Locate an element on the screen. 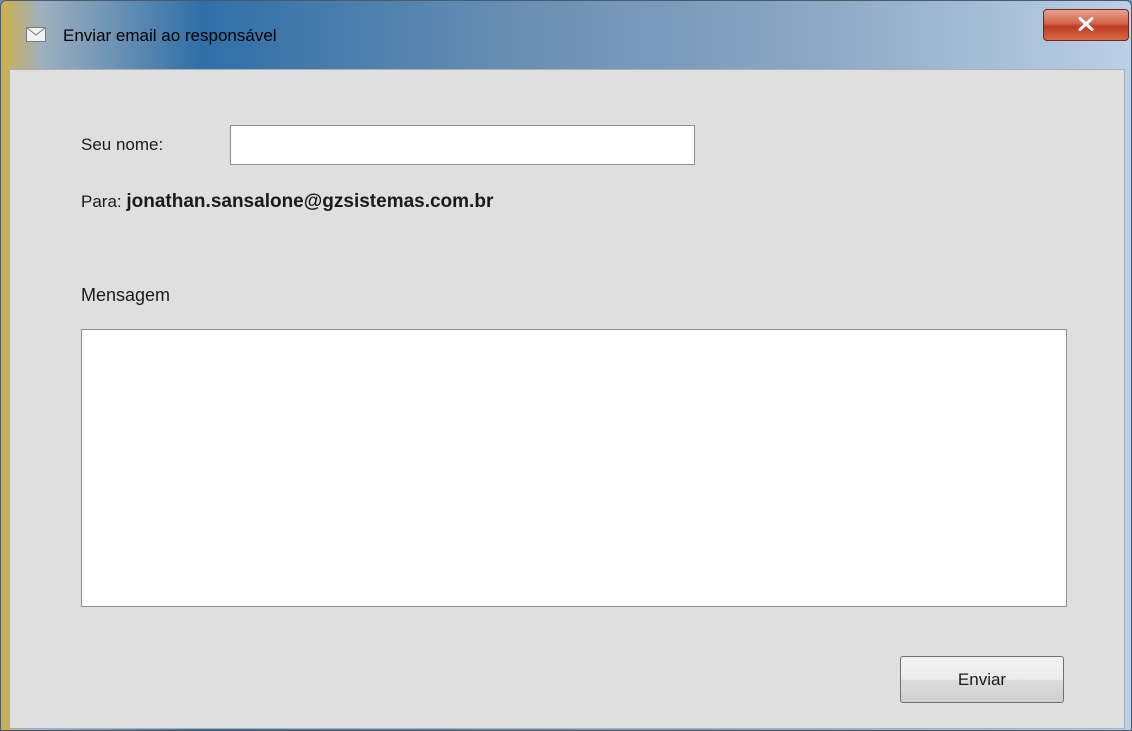 The width and height of the screenshot is (1132, 731). close-icon is located at coordinates (1086, 25).